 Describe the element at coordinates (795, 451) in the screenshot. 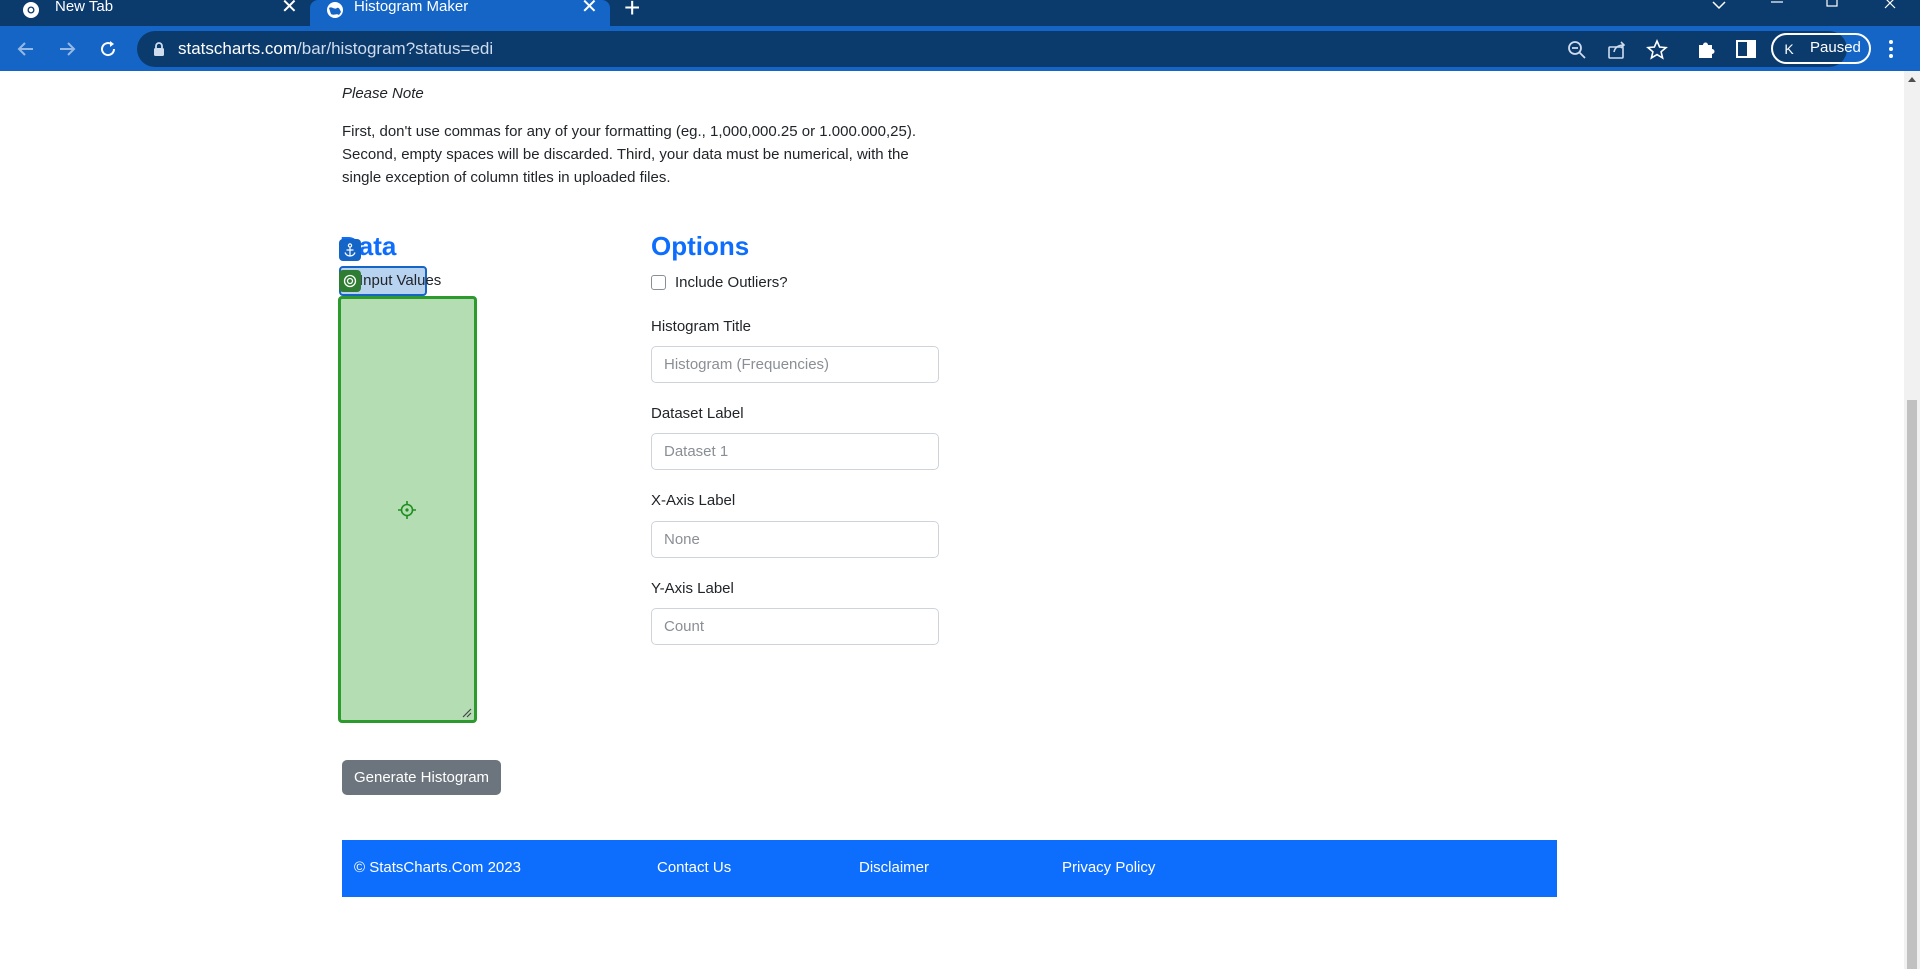

I see `dataset-label-input` at that location.